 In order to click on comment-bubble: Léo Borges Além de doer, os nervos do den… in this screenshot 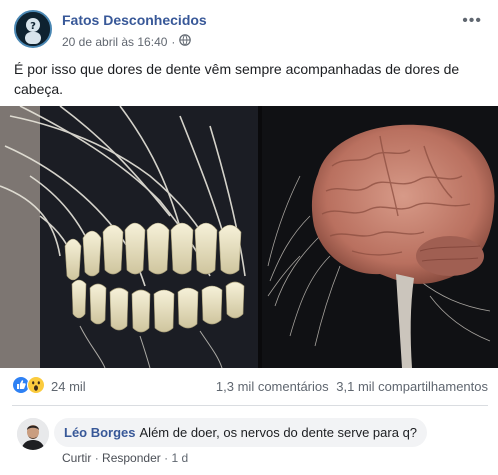, I will do `click(241, 432)`.